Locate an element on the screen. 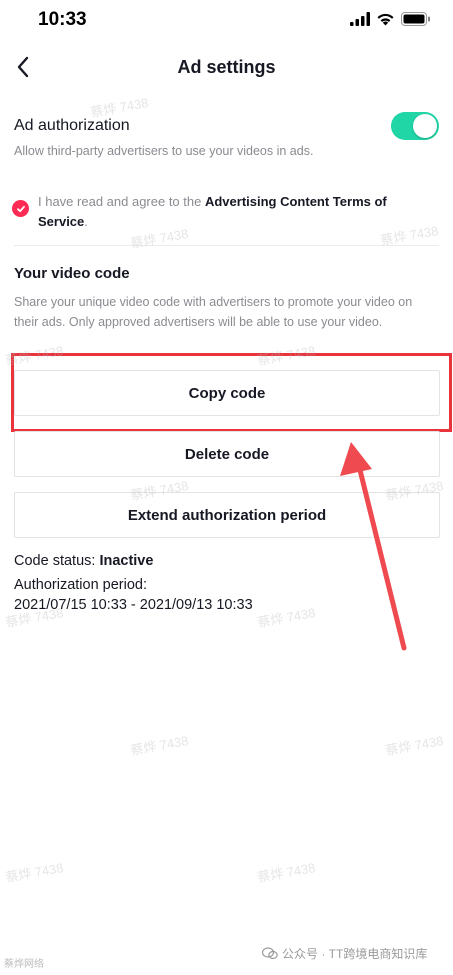 The image size is (453, 975). check-icon is located at coordinates (20, 208).